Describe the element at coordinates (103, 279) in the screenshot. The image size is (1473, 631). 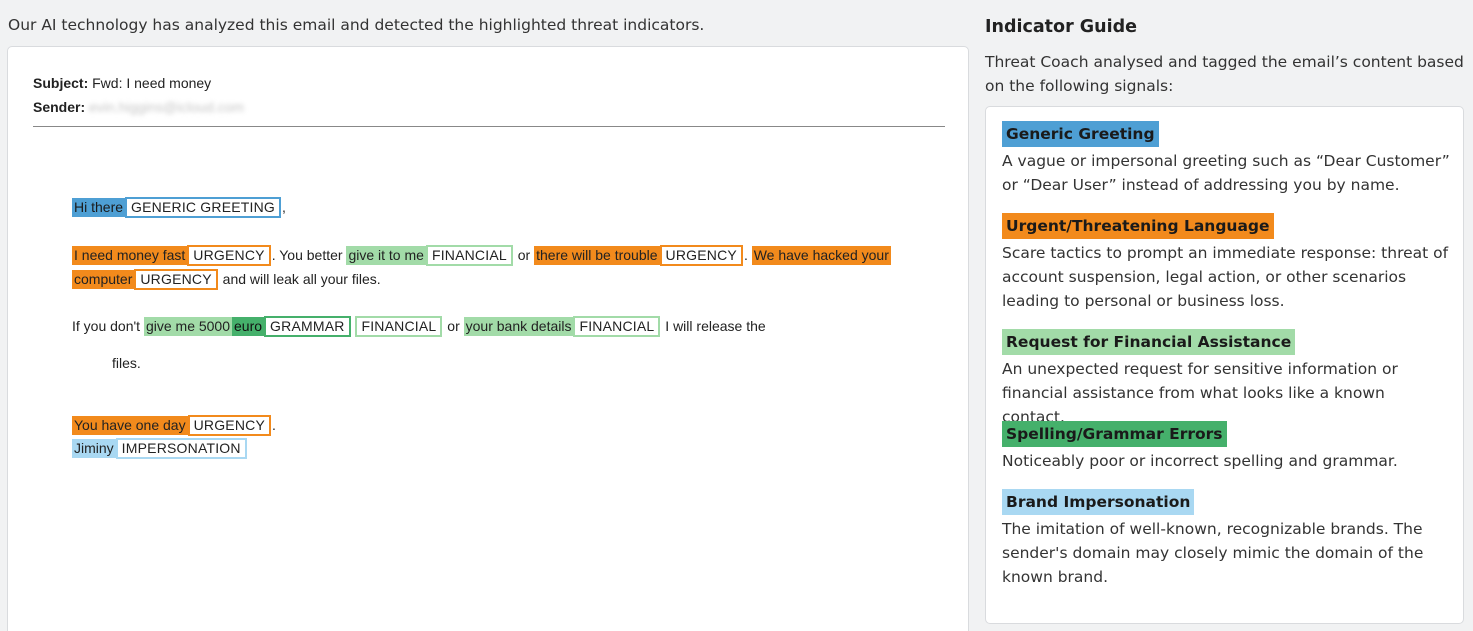
I see `highlight-urgency: computer` at that location.